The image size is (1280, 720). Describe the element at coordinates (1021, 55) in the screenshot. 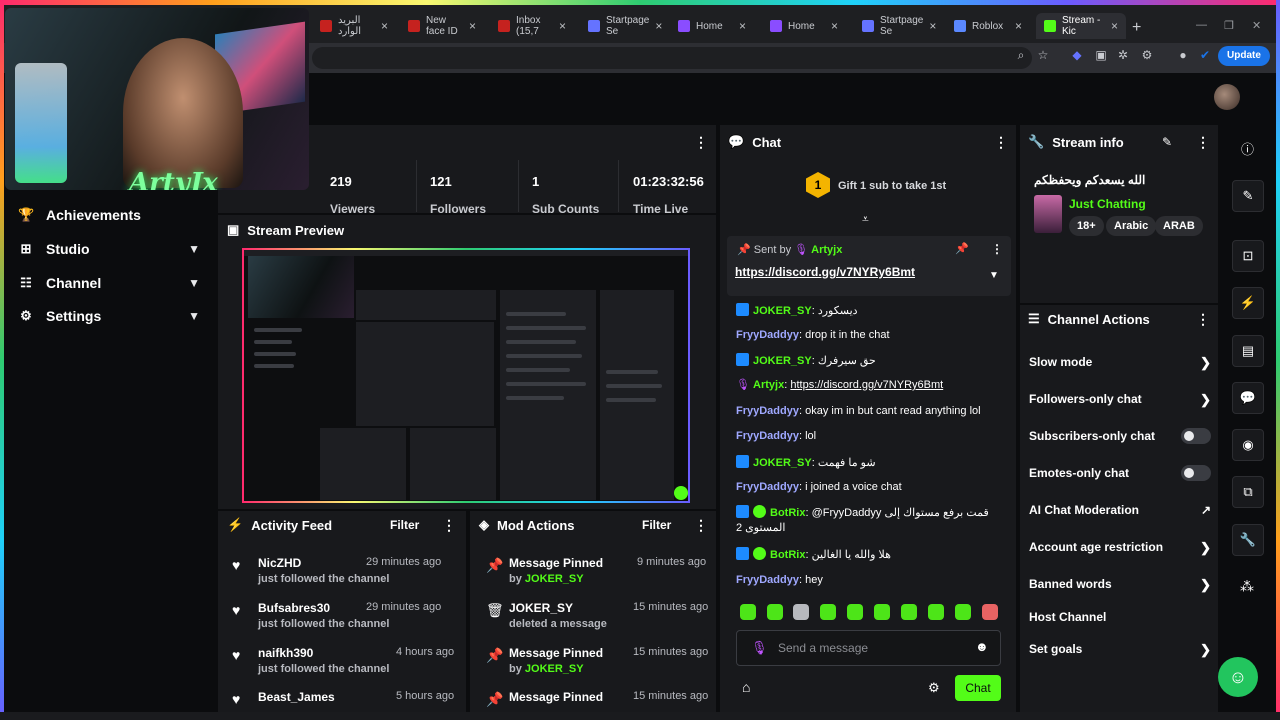

I see `zoom-icon: ⌕` at that location.